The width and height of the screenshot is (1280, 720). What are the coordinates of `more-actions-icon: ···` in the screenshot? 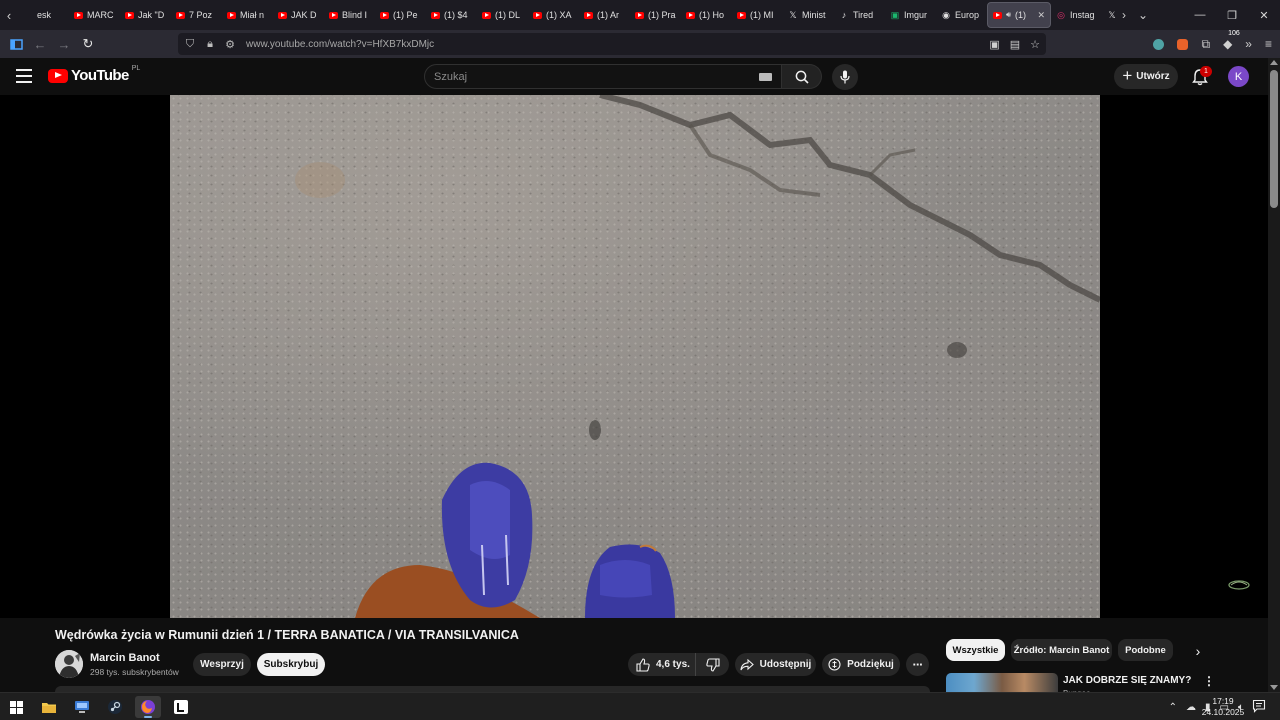 It's located at (917, 664).